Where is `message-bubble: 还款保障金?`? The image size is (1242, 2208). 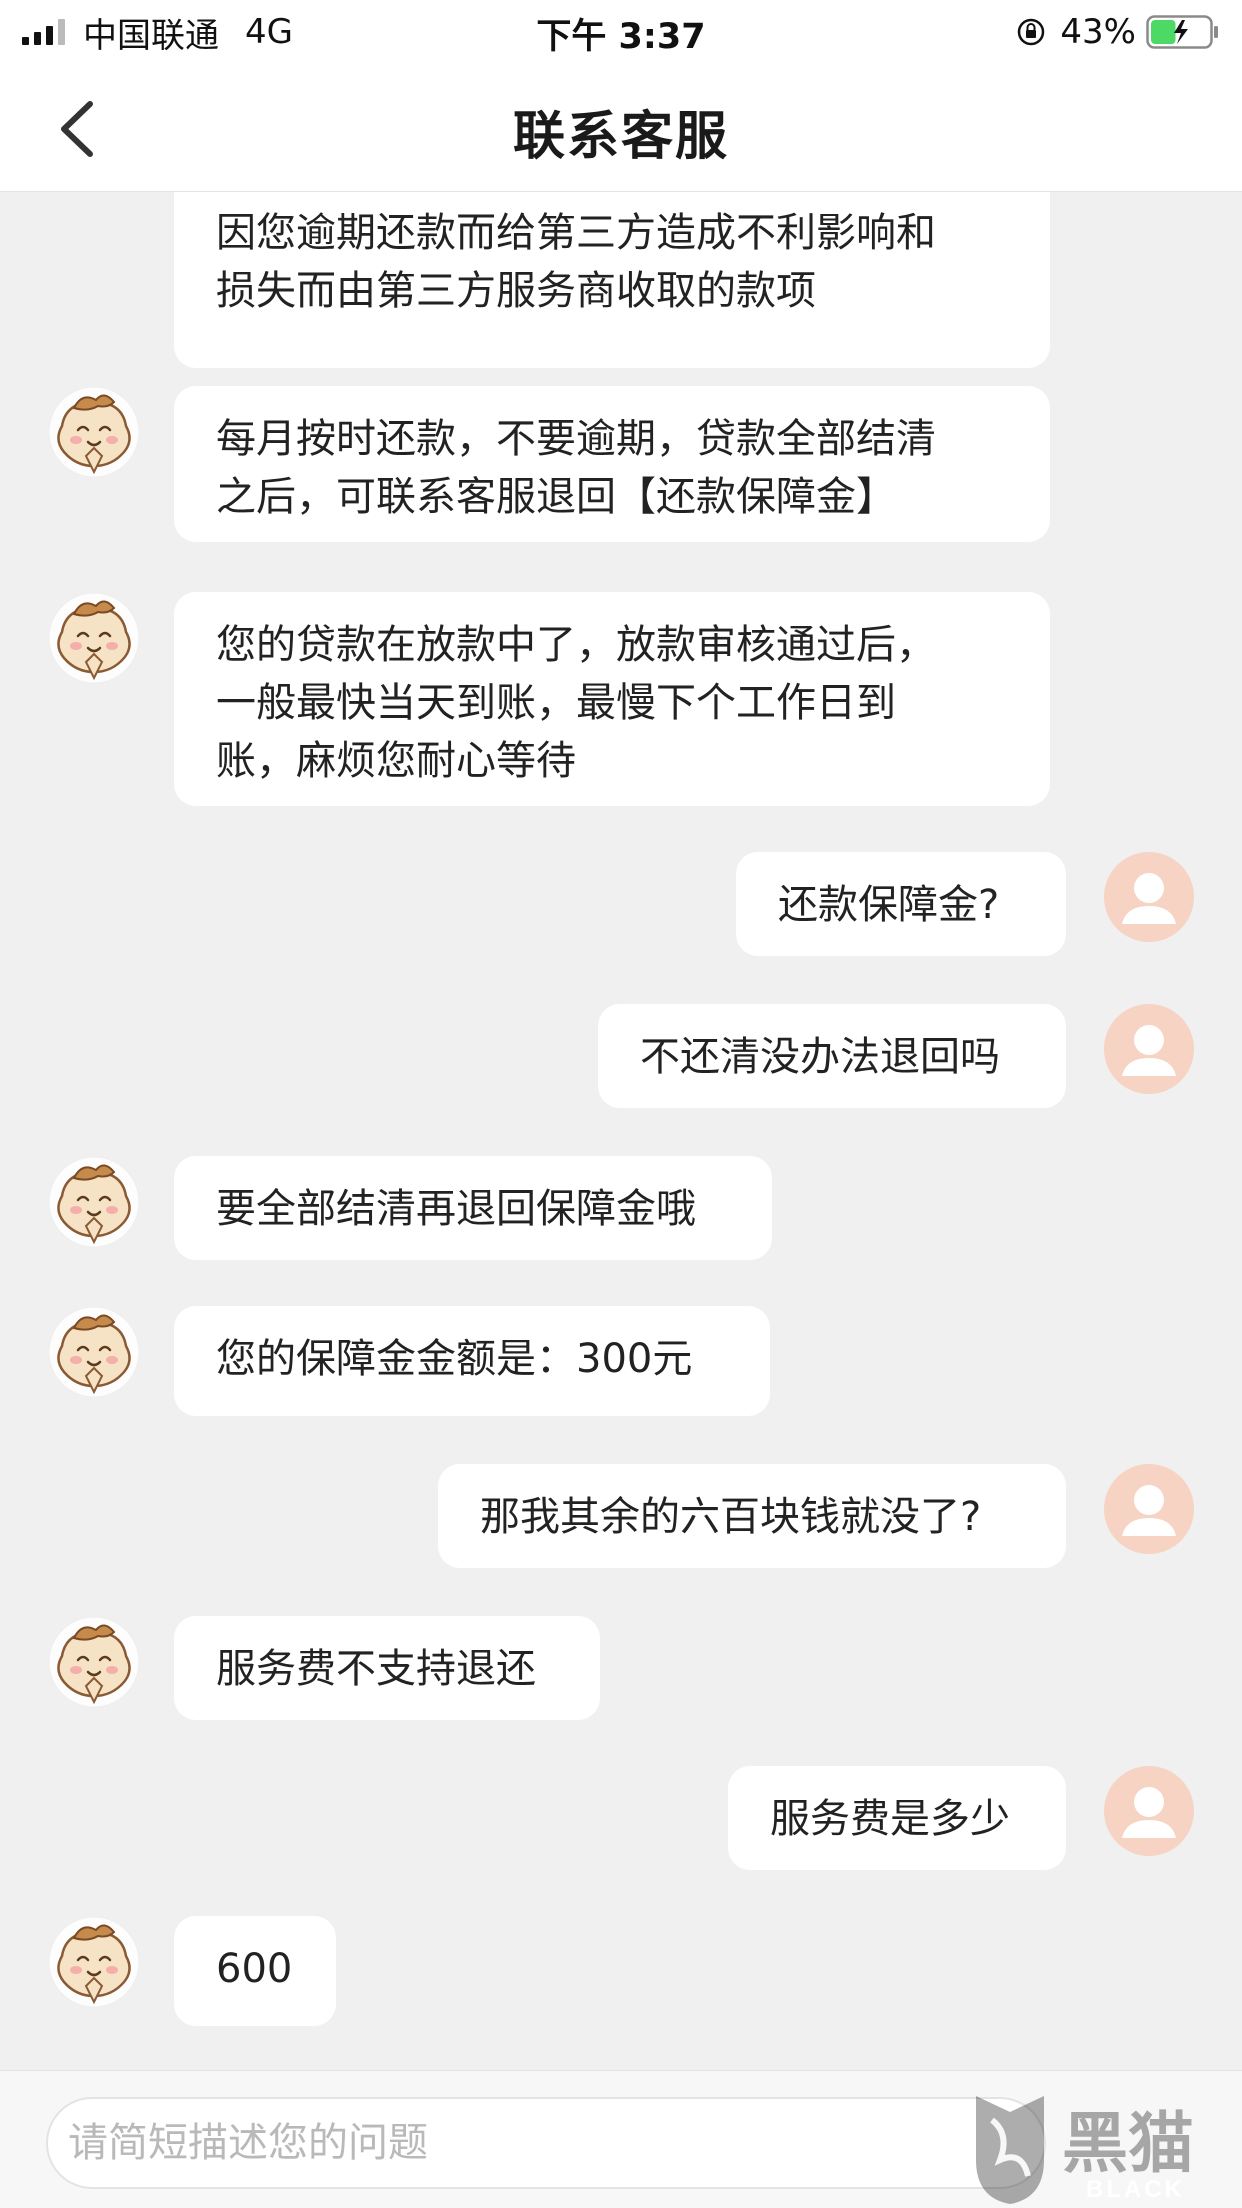
message-bubble: 还款保障金? is located at coordinates (901, 904).